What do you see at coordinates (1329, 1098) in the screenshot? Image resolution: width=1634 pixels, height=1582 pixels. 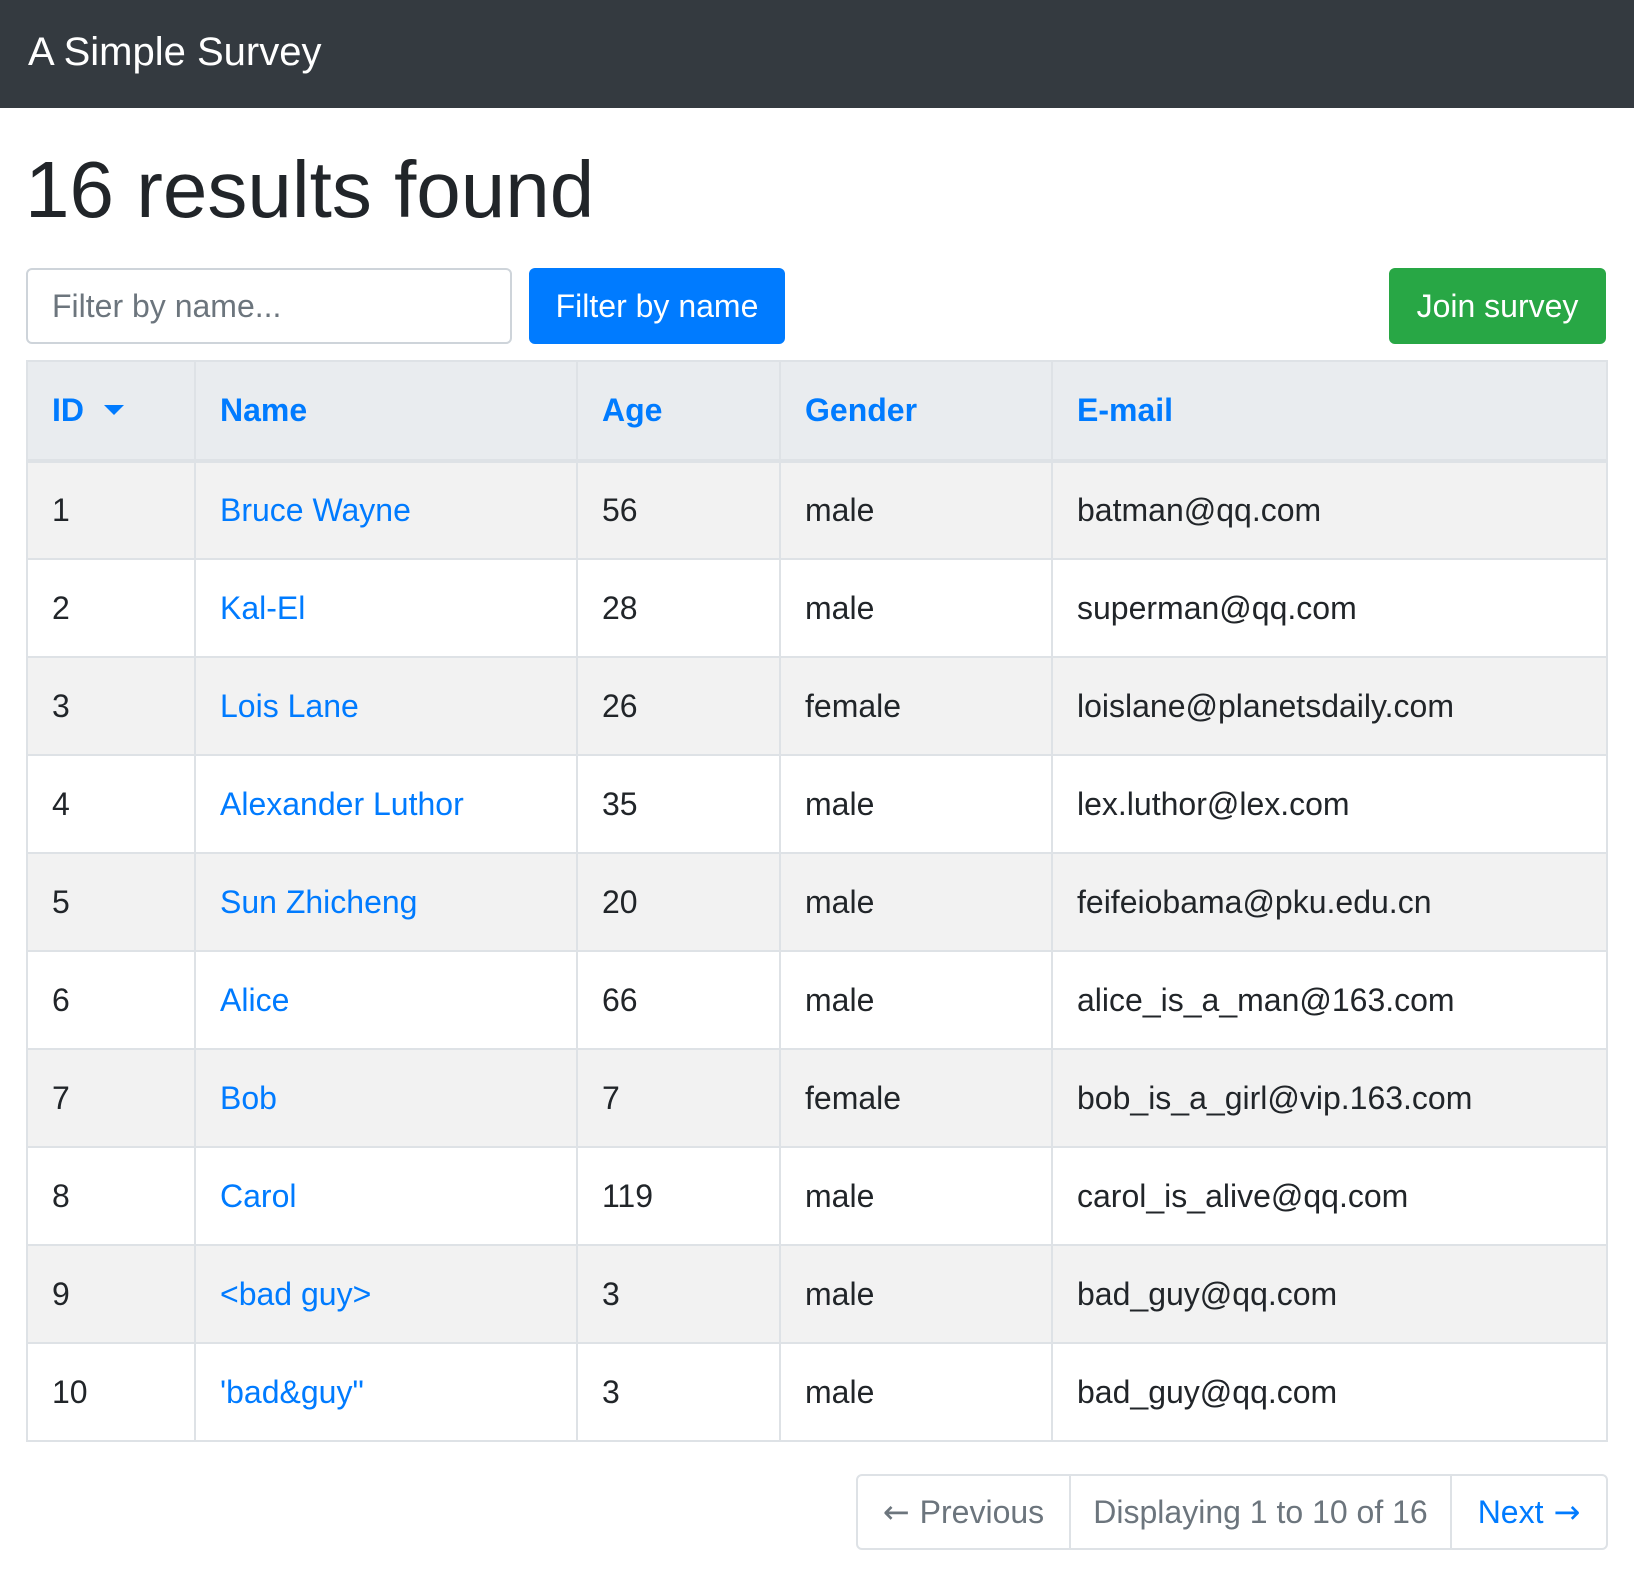 I see `cell-email: bob_is_a_girl@vip.163.com` at bounding box center [1329, 1098].